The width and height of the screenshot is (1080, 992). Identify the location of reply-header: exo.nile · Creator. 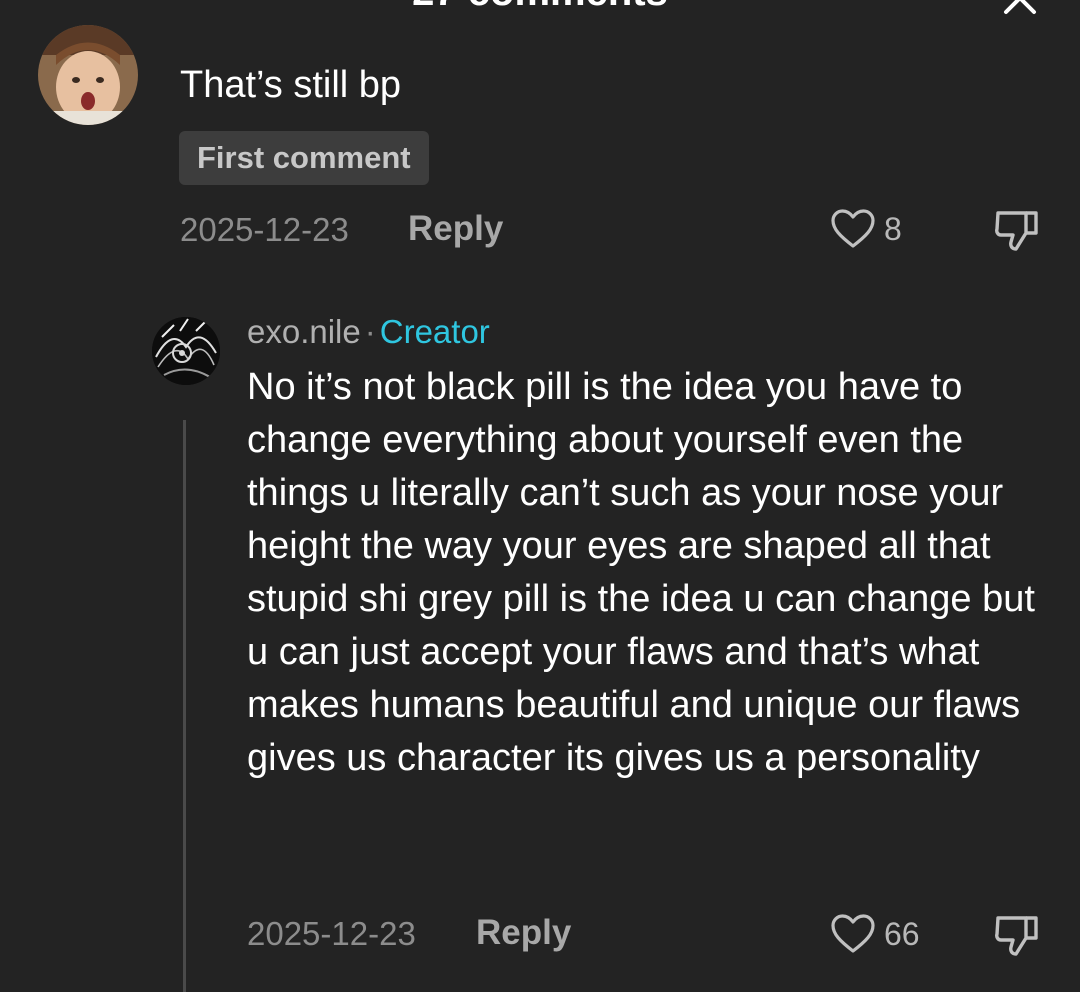
(368, 332).